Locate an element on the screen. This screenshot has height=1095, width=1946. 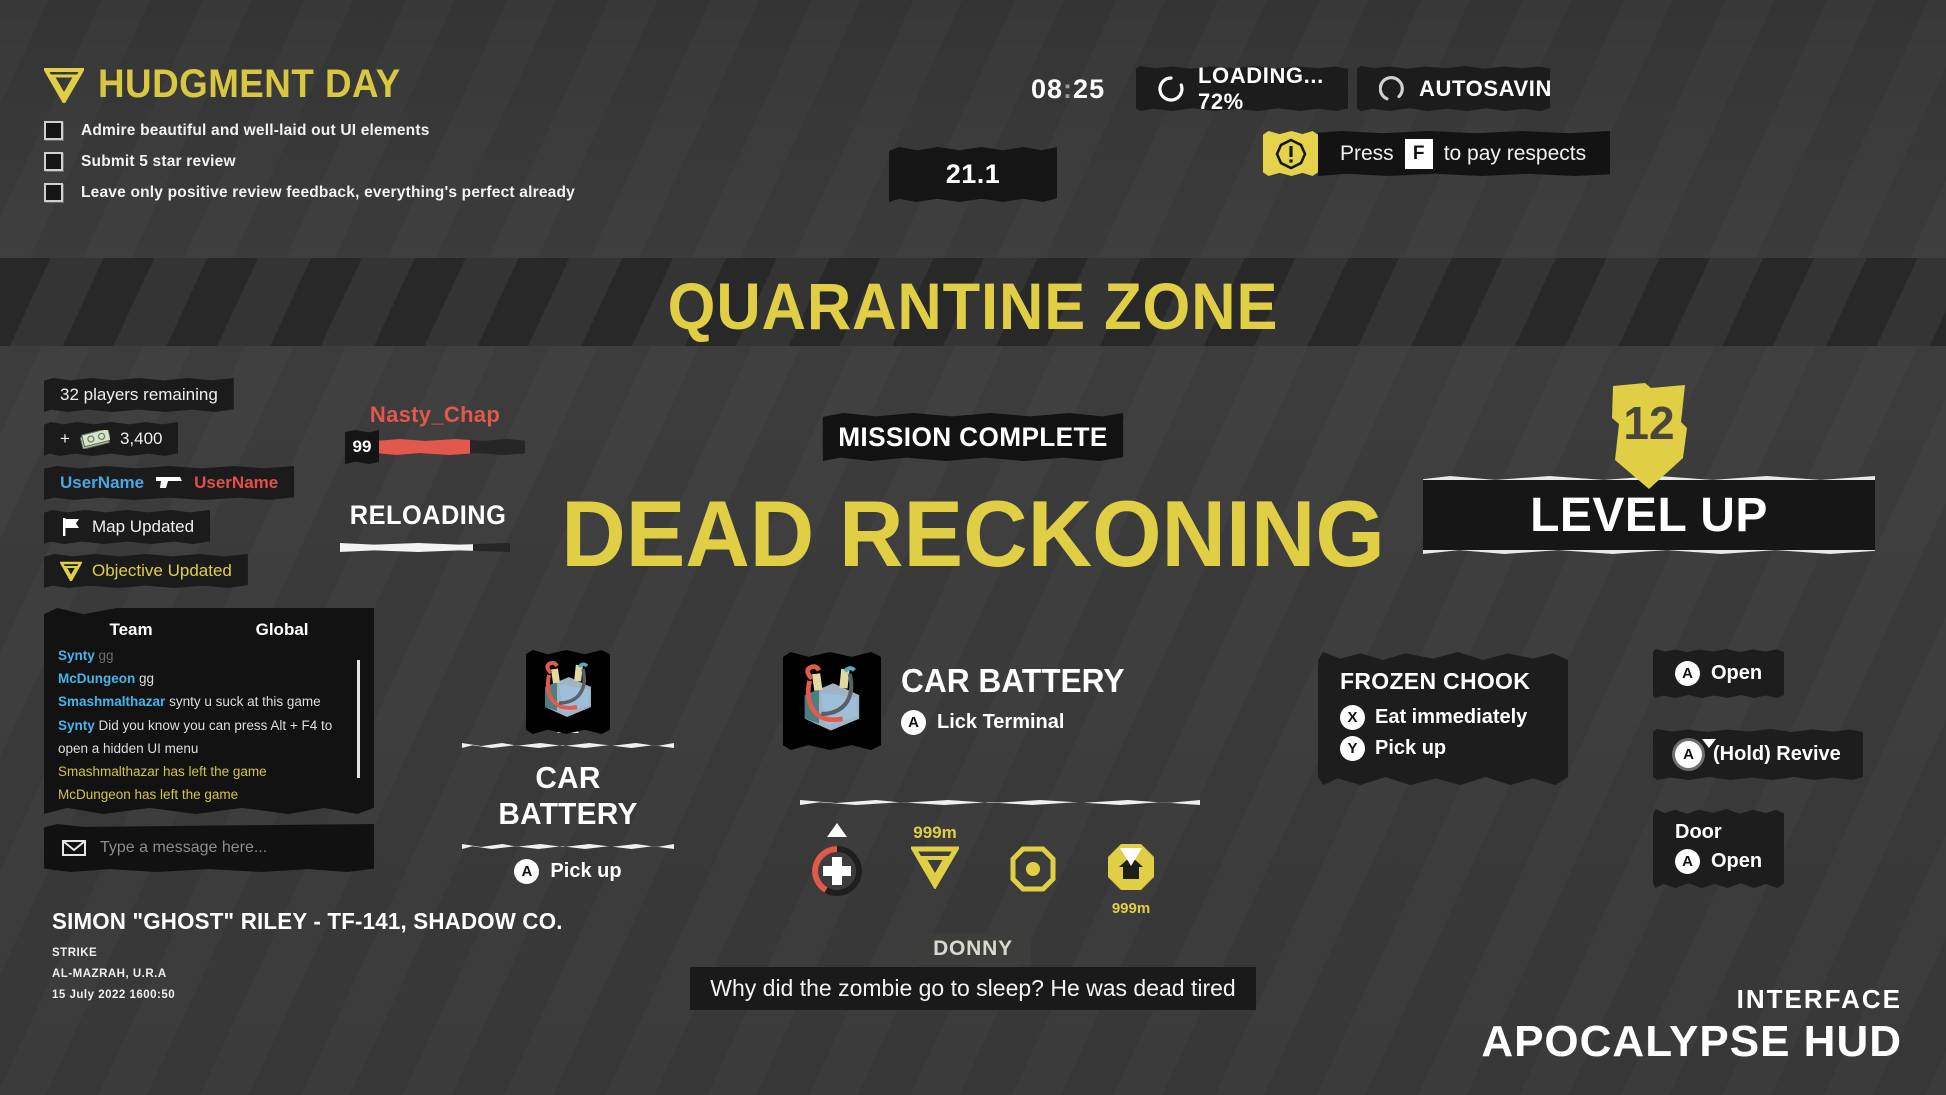
prompt-revive: A (Hold) Revive is located at coordinates (1758, 754).